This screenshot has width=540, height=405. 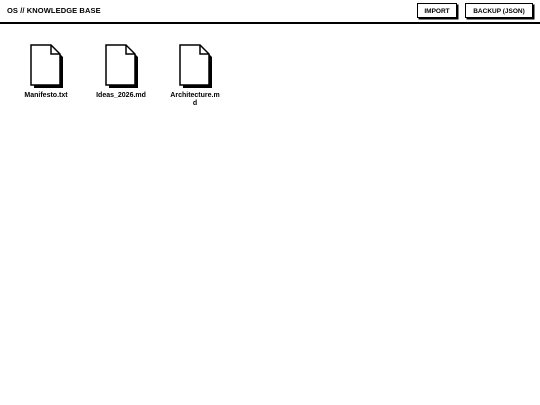 What do you see at coordinates (499, 10) in the screenshot?
I see `backup-json-button: BACKUP (JSON)` at bounding box center [499, 10].